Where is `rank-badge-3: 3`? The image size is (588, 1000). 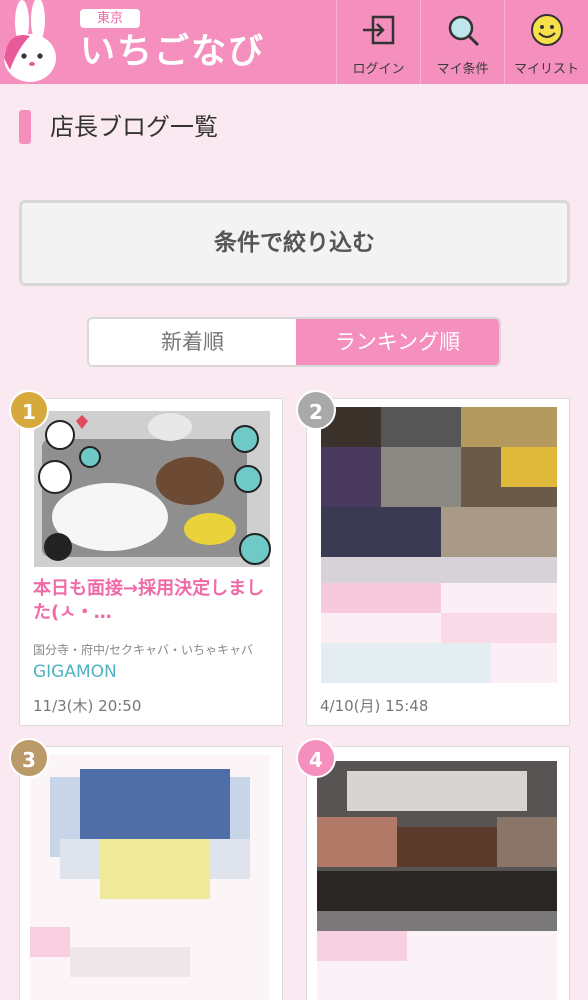
rank-badge-3: 3 is located at coordinates (29, 758).